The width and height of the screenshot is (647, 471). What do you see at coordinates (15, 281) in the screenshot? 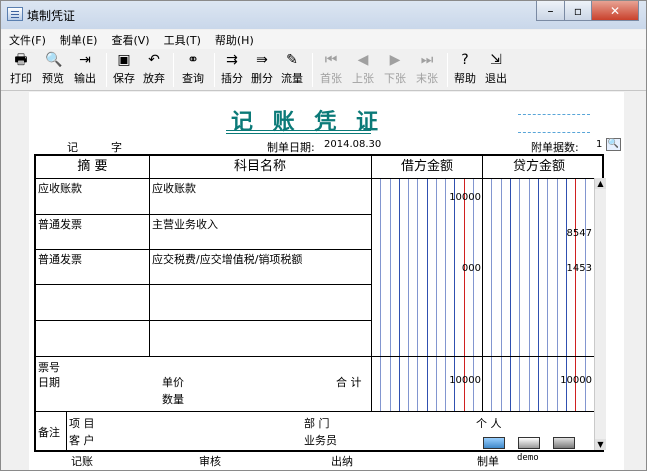
I see `left-margin` at bounding box center [15, 281].